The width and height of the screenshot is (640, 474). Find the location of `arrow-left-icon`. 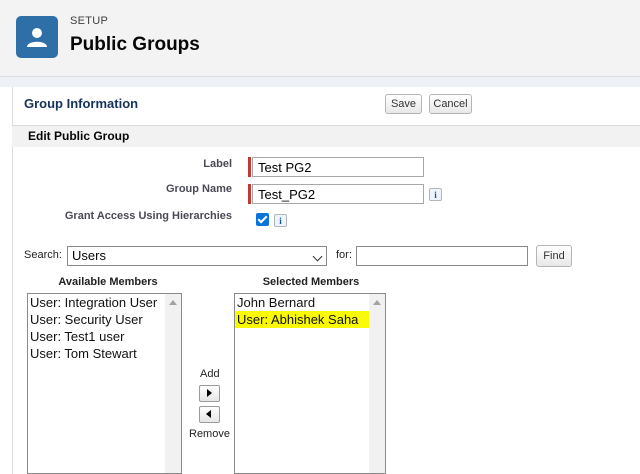

arrow-left-icon is located at coordinates (208, 414).